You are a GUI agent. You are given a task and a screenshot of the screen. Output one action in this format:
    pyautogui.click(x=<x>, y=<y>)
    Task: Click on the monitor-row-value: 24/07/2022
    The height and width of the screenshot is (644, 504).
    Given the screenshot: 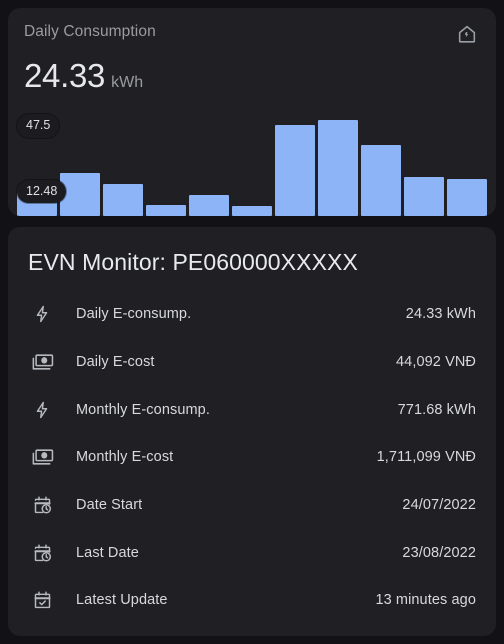 What is the action you would take?
    pyautogui.click(x=439, y=504)
    